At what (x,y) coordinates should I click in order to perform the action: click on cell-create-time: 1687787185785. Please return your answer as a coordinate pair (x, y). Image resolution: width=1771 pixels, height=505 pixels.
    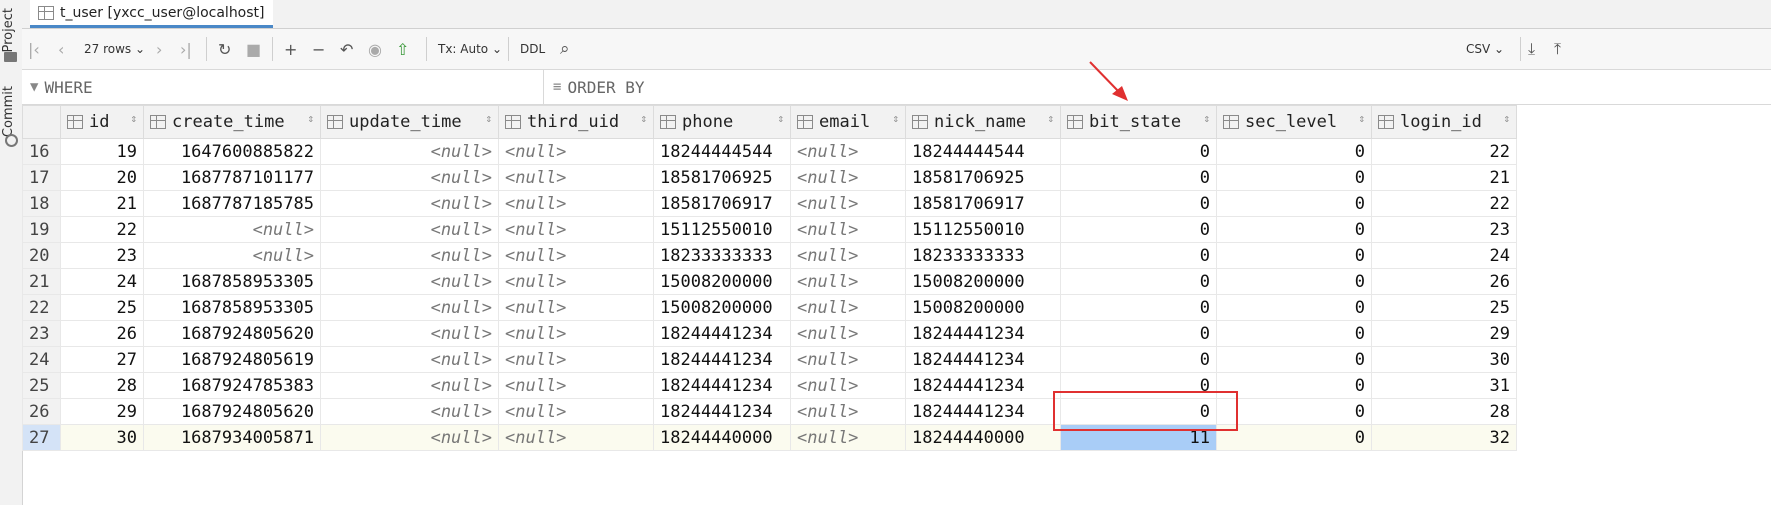
    Looking at the image, I should click on (232, 203).